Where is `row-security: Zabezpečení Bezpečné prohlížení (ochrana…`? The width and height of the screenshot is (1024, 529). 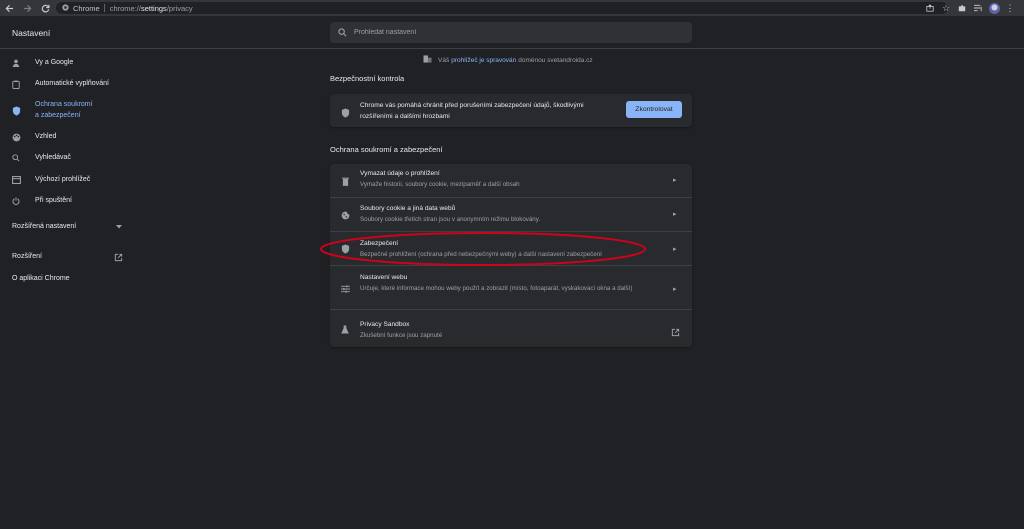 row-security: Zabezpečení Bezpečné prohlížení (ochrana… is located at coordinates (511, 248).